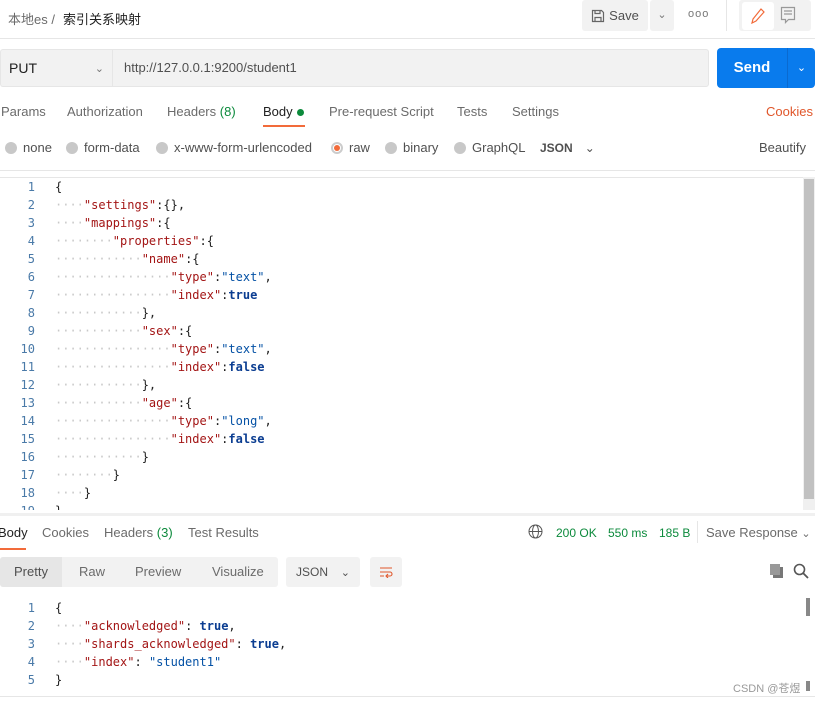  Describe the element at coordinates (201, 111) in the screenshot. I see `tab-headers: Headers (8)` at that location.